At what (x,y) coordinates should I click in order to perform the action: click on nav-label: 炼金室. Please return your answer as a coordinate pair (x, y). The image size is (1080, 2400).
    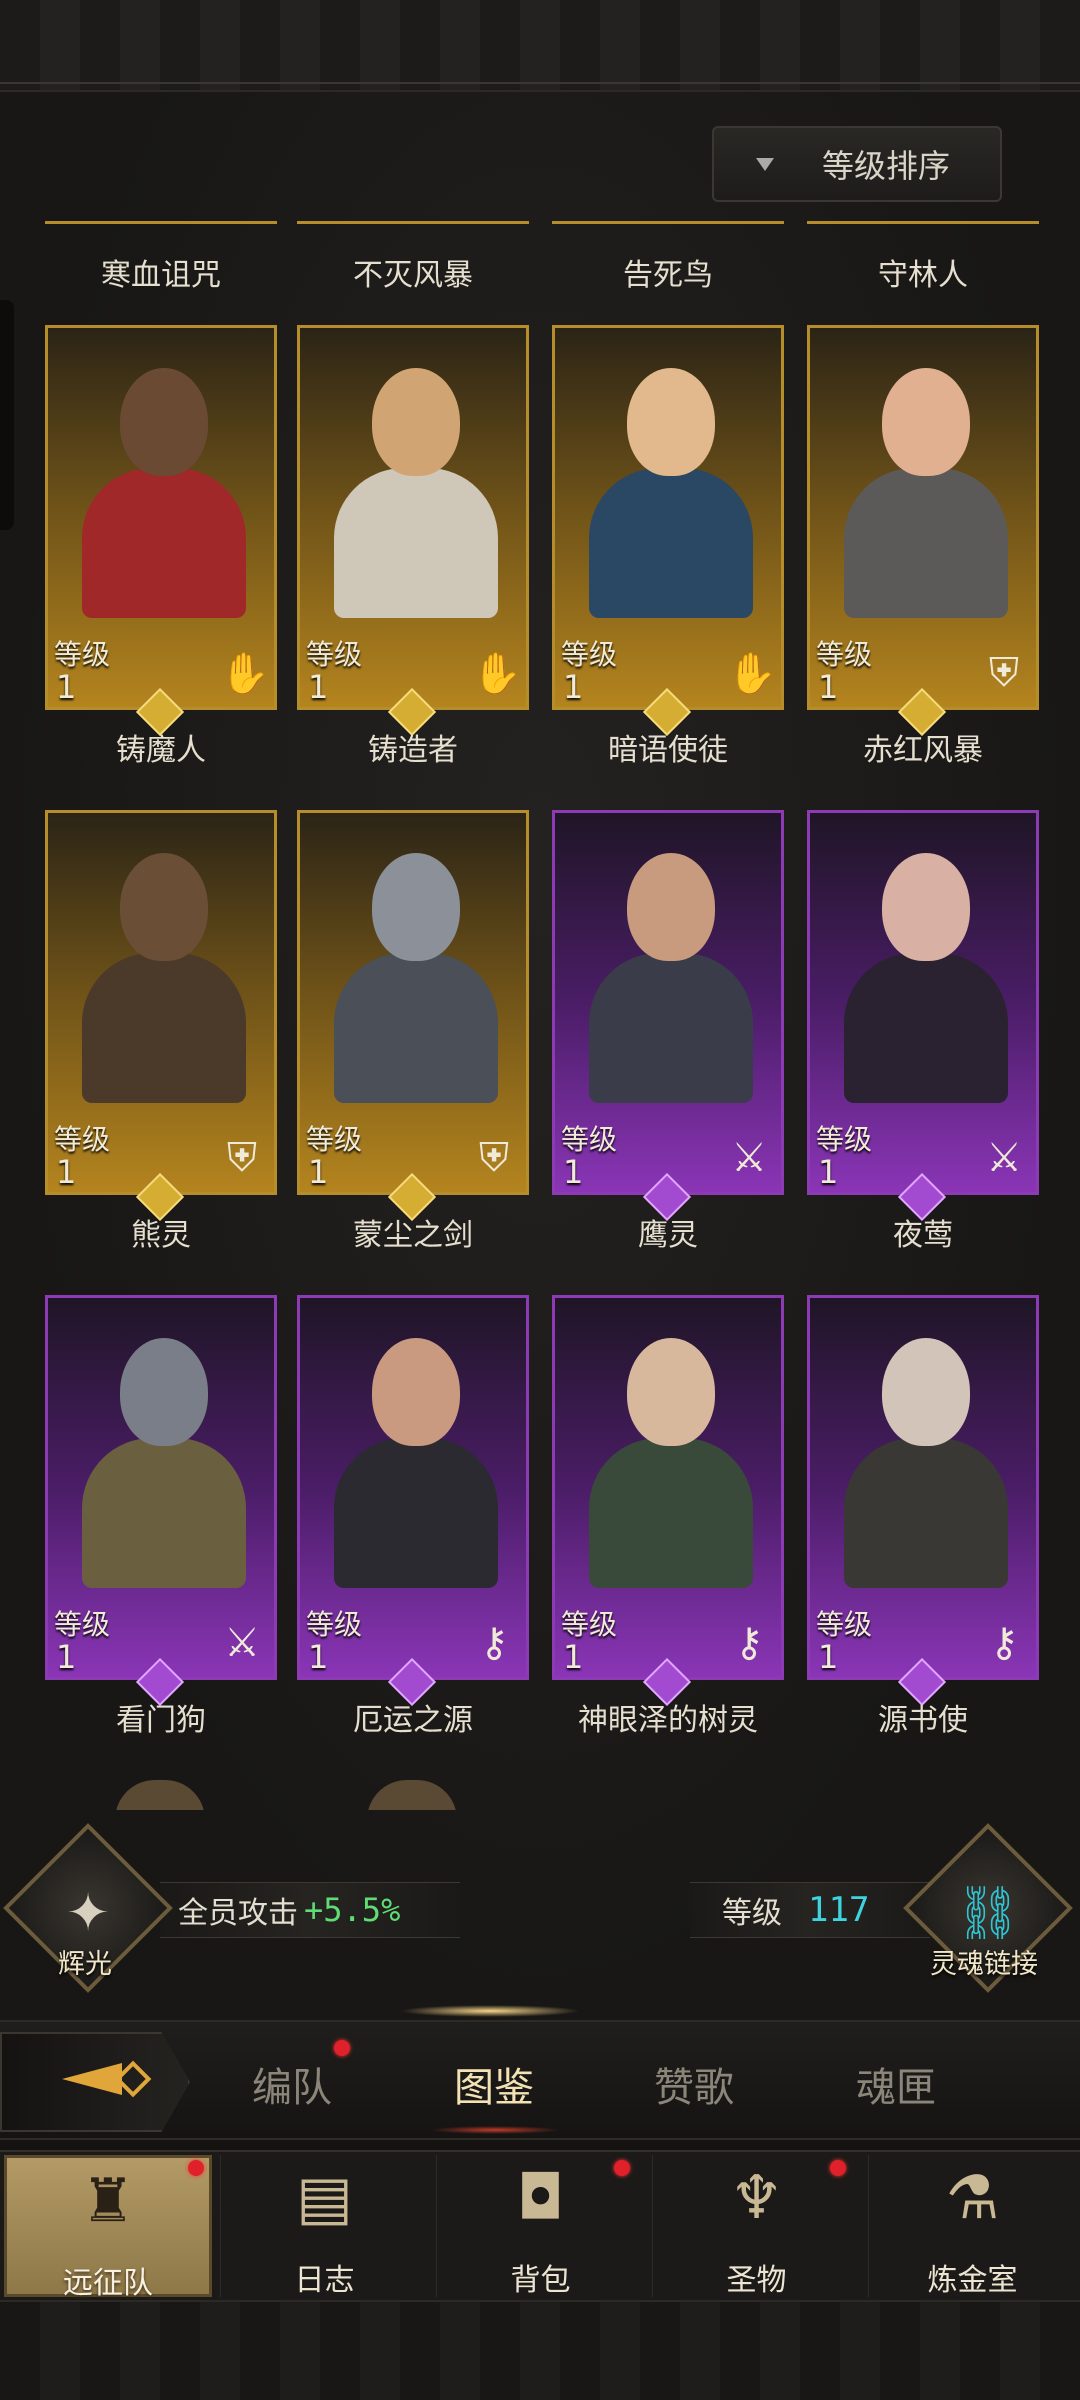
    Looking at the image, I should click on (972, 2280).